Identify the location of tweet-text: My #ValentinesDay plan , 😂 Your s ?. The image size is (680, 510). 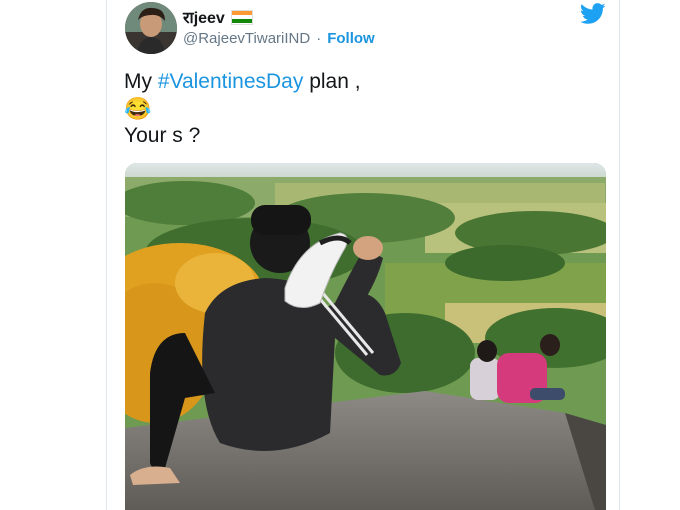
(242, 108).